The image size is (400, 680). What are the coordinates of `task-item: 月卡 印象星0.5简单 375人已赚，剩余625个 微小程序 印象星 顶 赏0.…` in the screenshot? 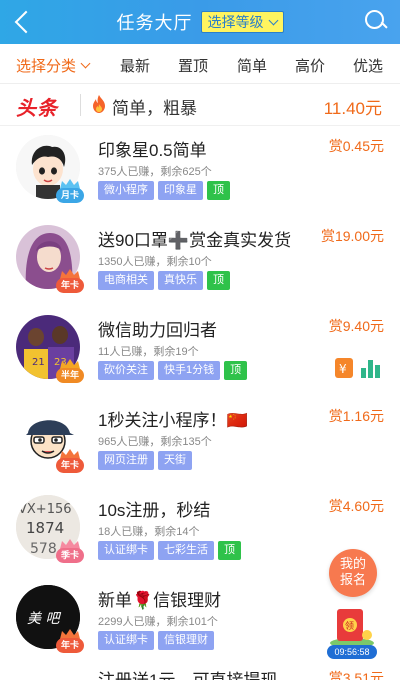 It's located at (200, 171).